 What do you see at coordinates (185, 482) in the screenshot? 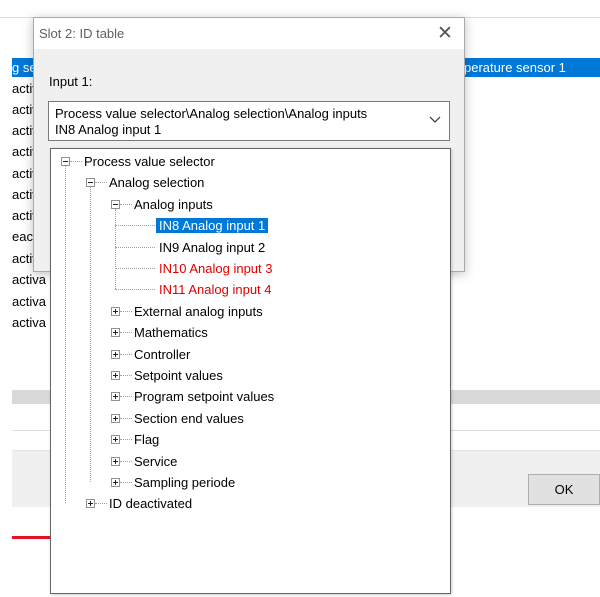
I see `tree-item-label: Sampling periode` at bounding box center [185, 482].